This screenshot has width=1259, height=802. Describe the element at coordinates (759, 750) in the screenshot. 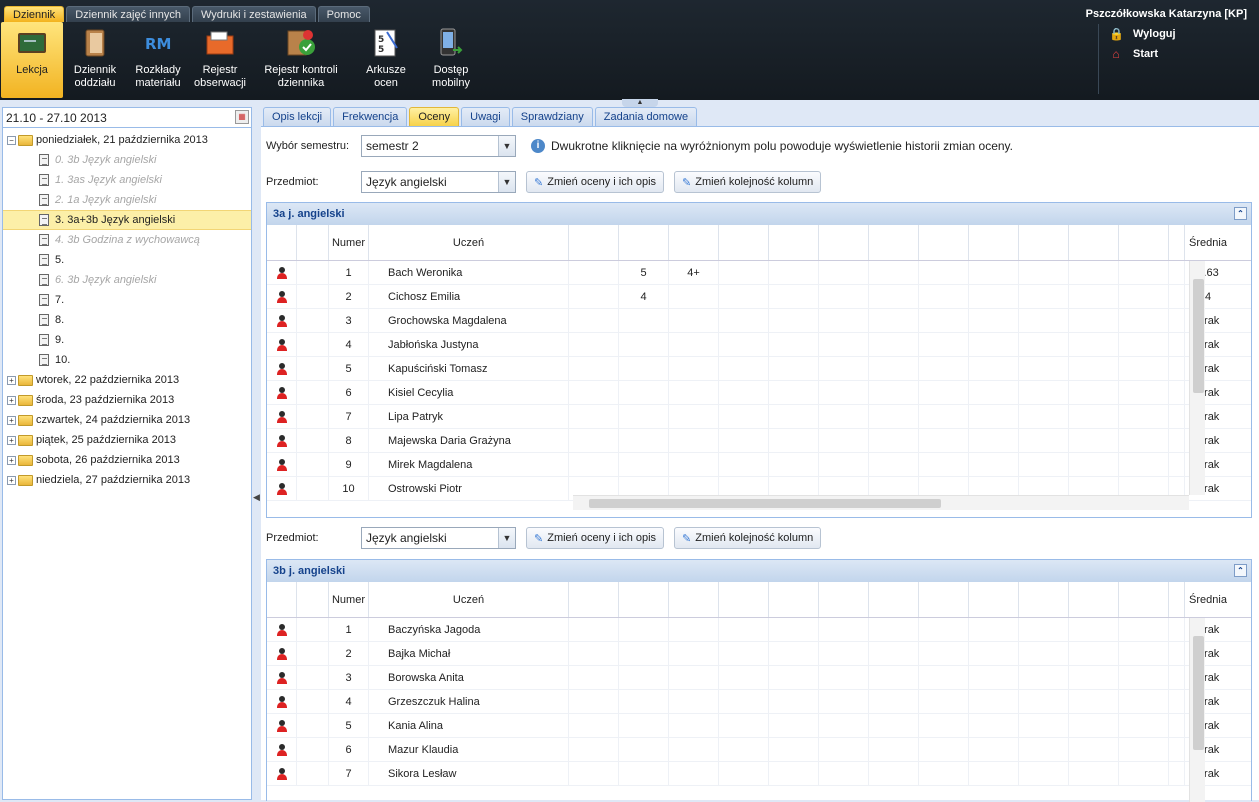

I see `table-row: 6 Mazur Klaudia Brak` at that location.